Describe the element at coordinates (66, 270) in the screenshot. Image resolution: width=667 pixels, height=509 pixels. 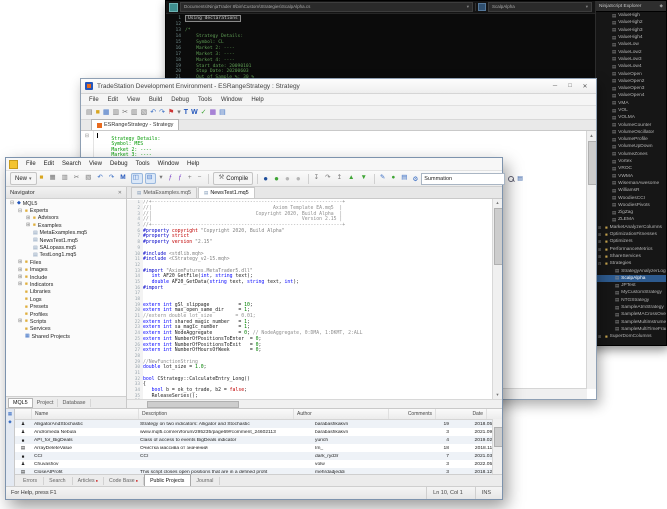
I see `tree-item: ⊞ ■ Images` at that location.